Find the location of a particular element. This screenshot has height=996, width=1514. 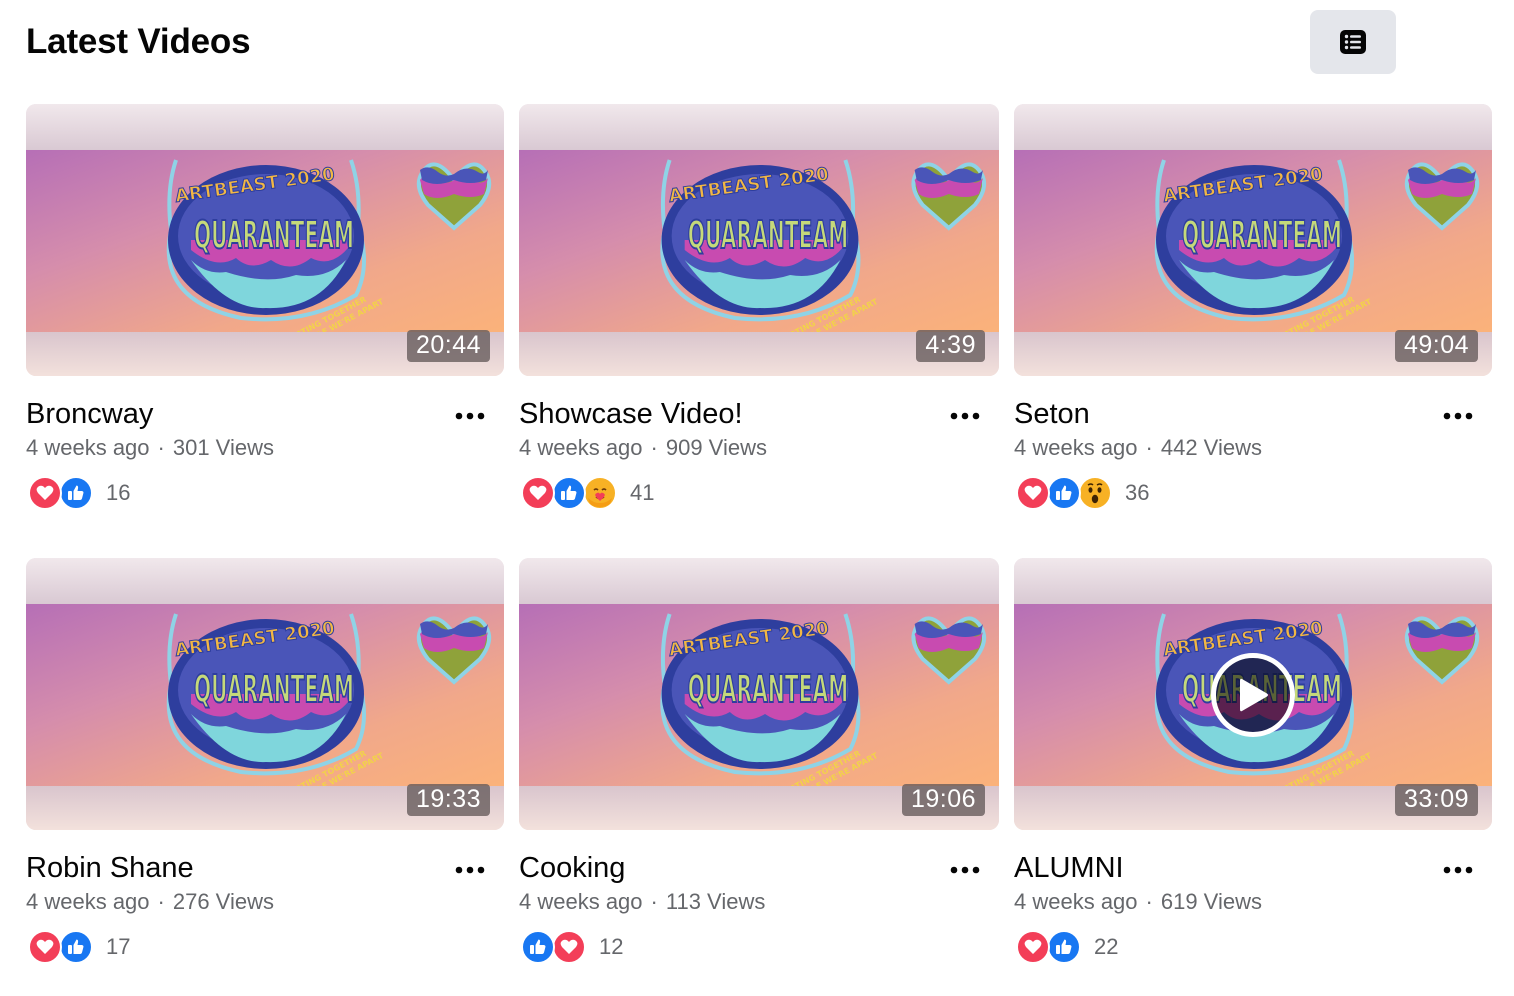

video-meta: 4 weeks ago · 909 Views is located at coordinates (643, 448).